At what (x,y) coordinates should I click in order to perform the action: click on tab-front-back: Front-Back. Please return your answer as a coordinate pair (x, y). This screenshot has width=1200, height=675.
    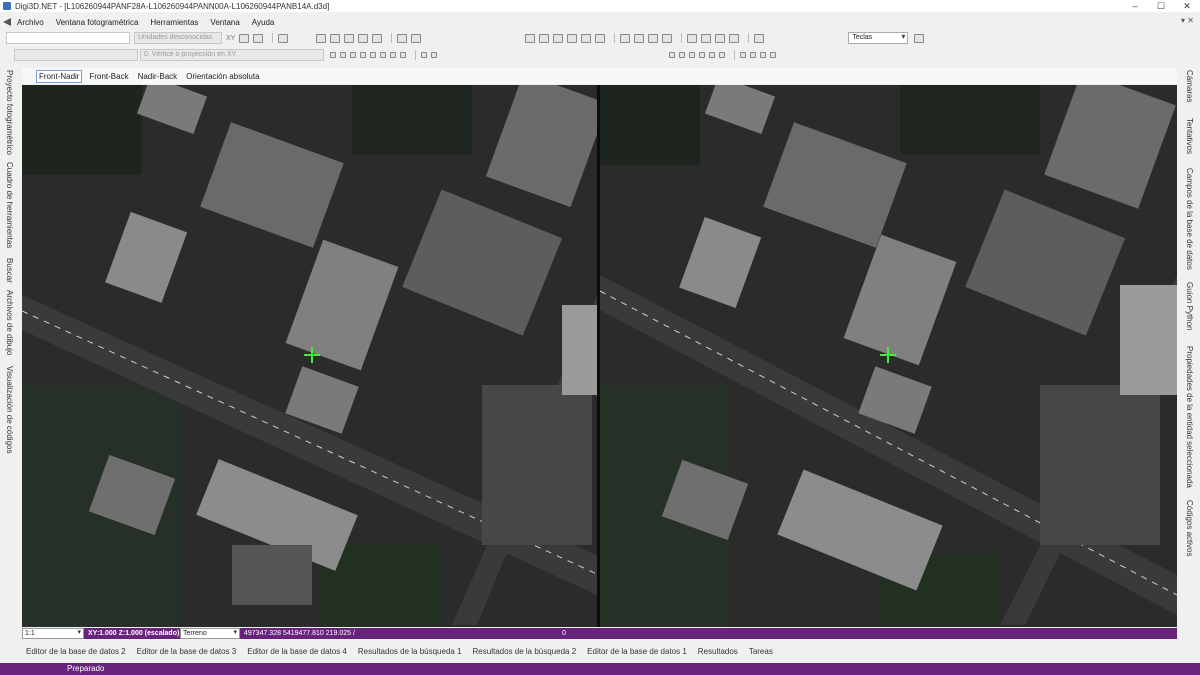
    Looking at the image, I should click on (108, 76).